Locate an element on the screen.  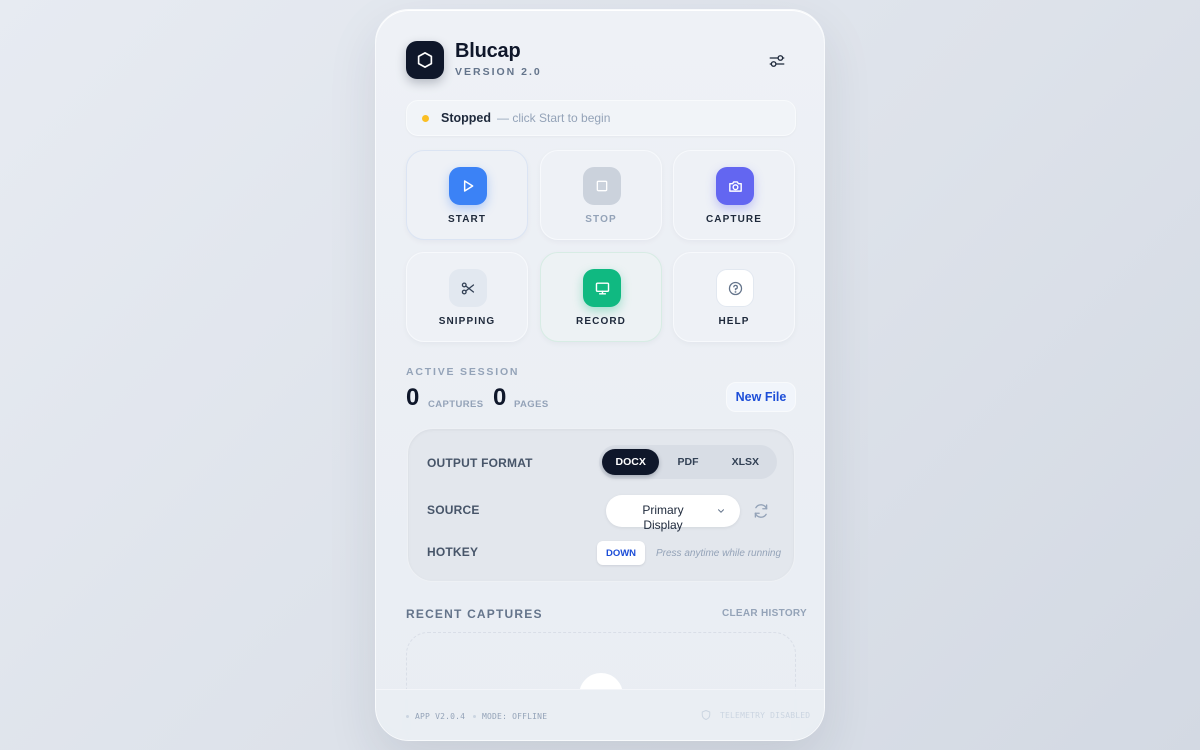
record-button: RECORD is located at coordinates (601, 297).